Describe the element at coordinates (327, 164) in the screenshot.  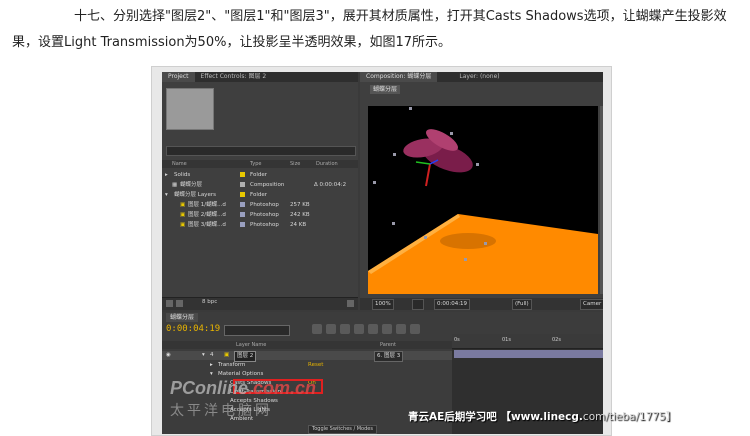
I see `col-duration: Duration` at that location.